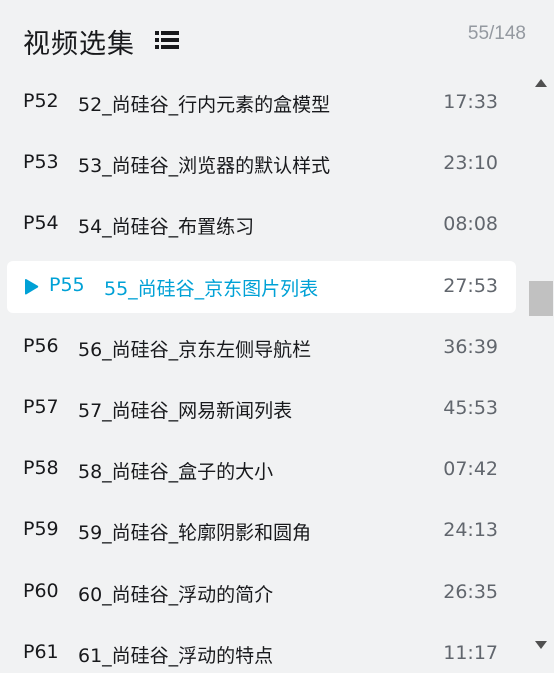  What do you see at coordinates (195, 533) in the screenshot?
I see `episode-title: 59_尚硅谷_轮廓阴影和圆角` at bounding box center [195, 533].